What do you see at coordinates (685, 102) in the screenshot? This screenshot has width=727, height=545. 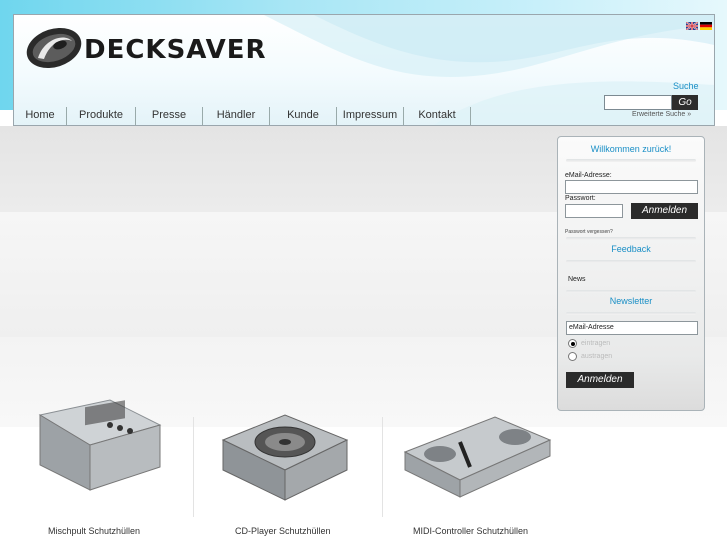 I see `search-go-button: Go` at bounding box center [685, 102].